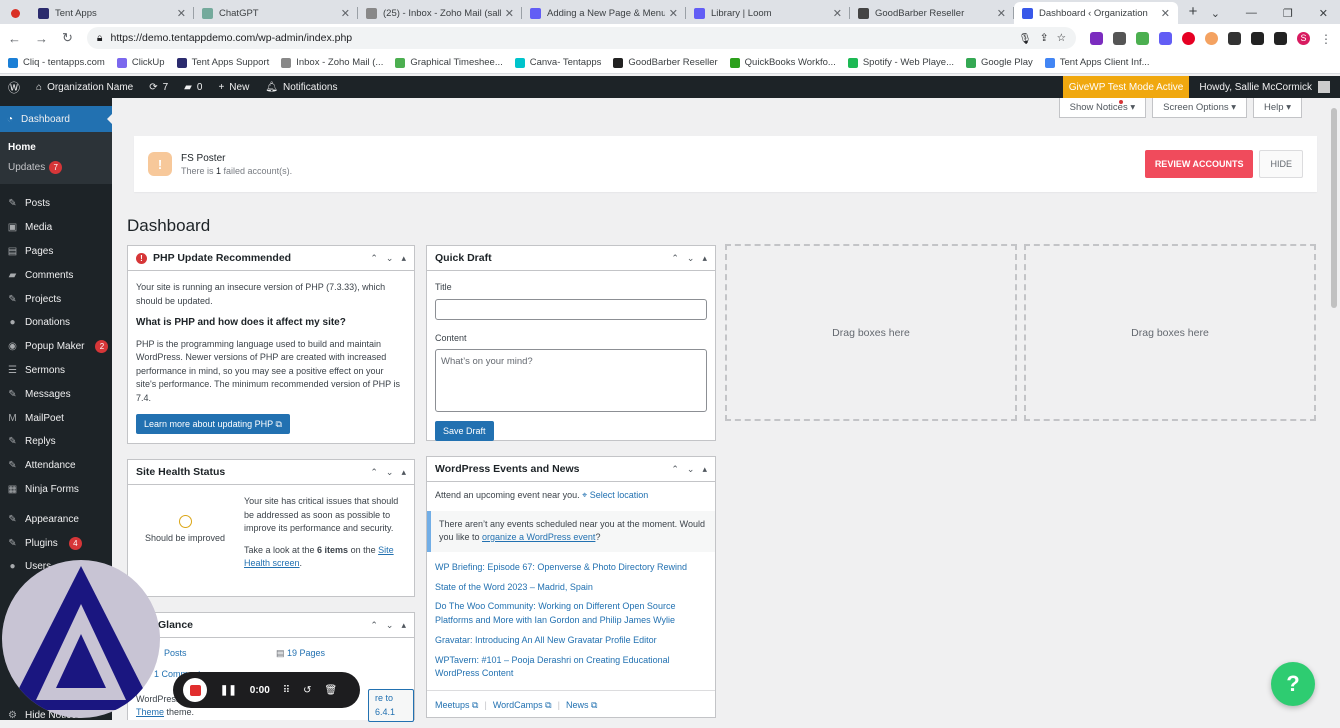  Describe the element at coordinates (56, 323) in the screenshot. I see `sidebar-item-donations: ● Donations` at that location.